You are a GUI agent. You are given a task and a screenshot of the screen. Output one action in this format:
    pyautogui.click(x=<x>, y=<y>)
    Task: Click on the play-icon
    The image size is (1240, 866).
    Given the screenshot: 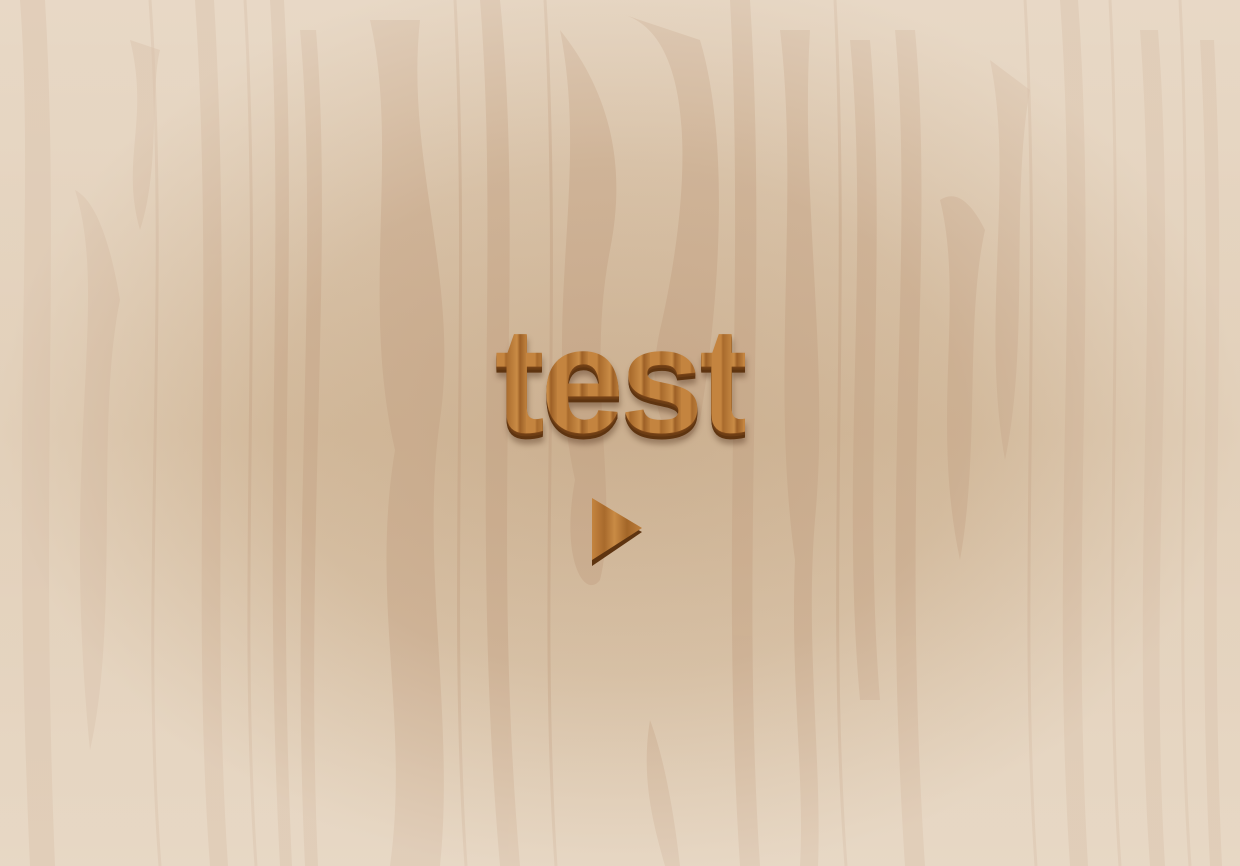 What is the action you would take?
    pyautogui.click(x=617, y=532)
    